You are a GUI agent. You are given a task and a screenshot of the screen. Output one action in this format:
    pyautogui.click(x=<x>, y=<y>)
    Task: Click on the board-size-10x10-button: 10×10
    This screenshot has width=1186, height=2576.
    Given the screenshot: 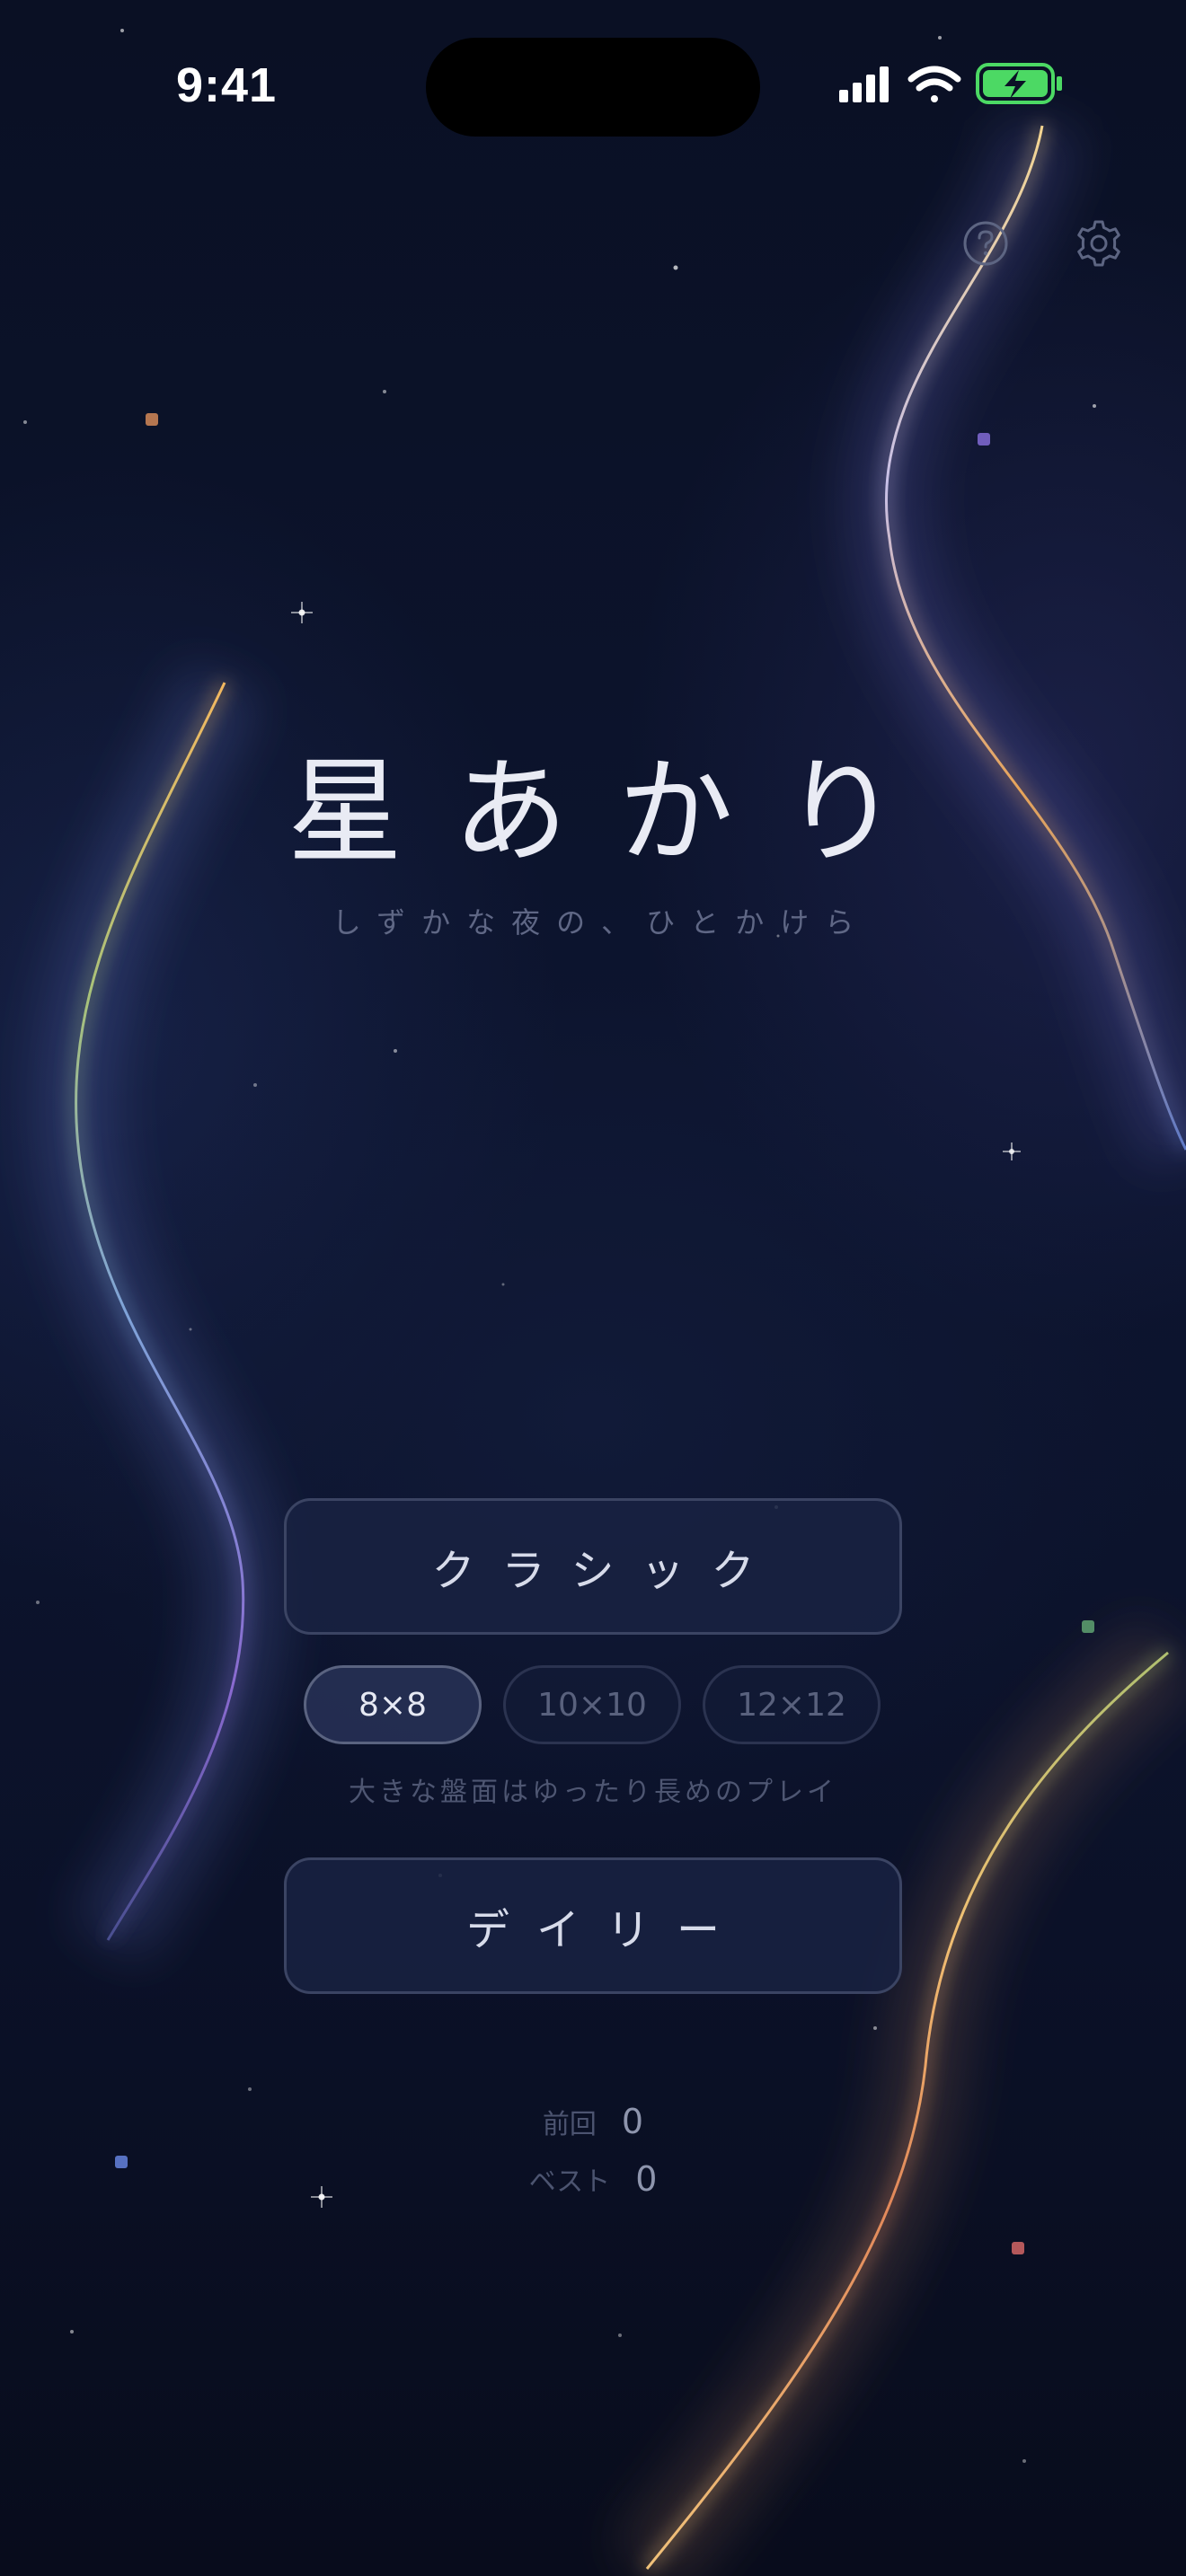 What is the action you would take?
    pyautogui.click(x=592, y=1704)
    